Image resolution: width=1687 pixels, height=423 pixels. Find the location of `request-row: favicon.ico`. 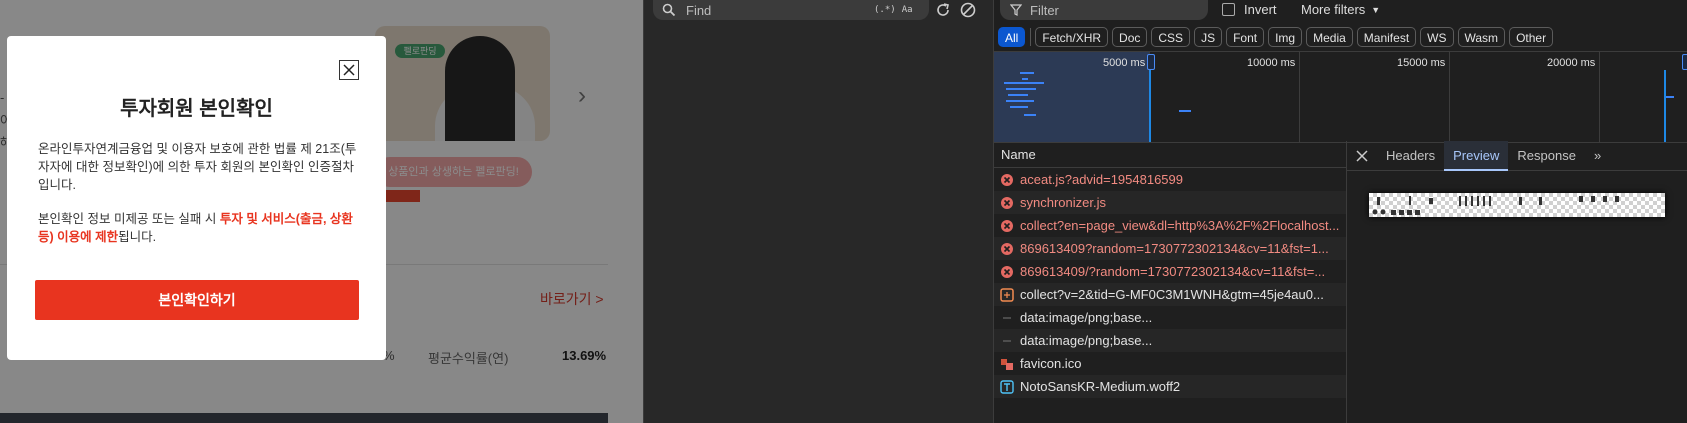

request-row: favicon.ico is located at coordinates (1170, 363).